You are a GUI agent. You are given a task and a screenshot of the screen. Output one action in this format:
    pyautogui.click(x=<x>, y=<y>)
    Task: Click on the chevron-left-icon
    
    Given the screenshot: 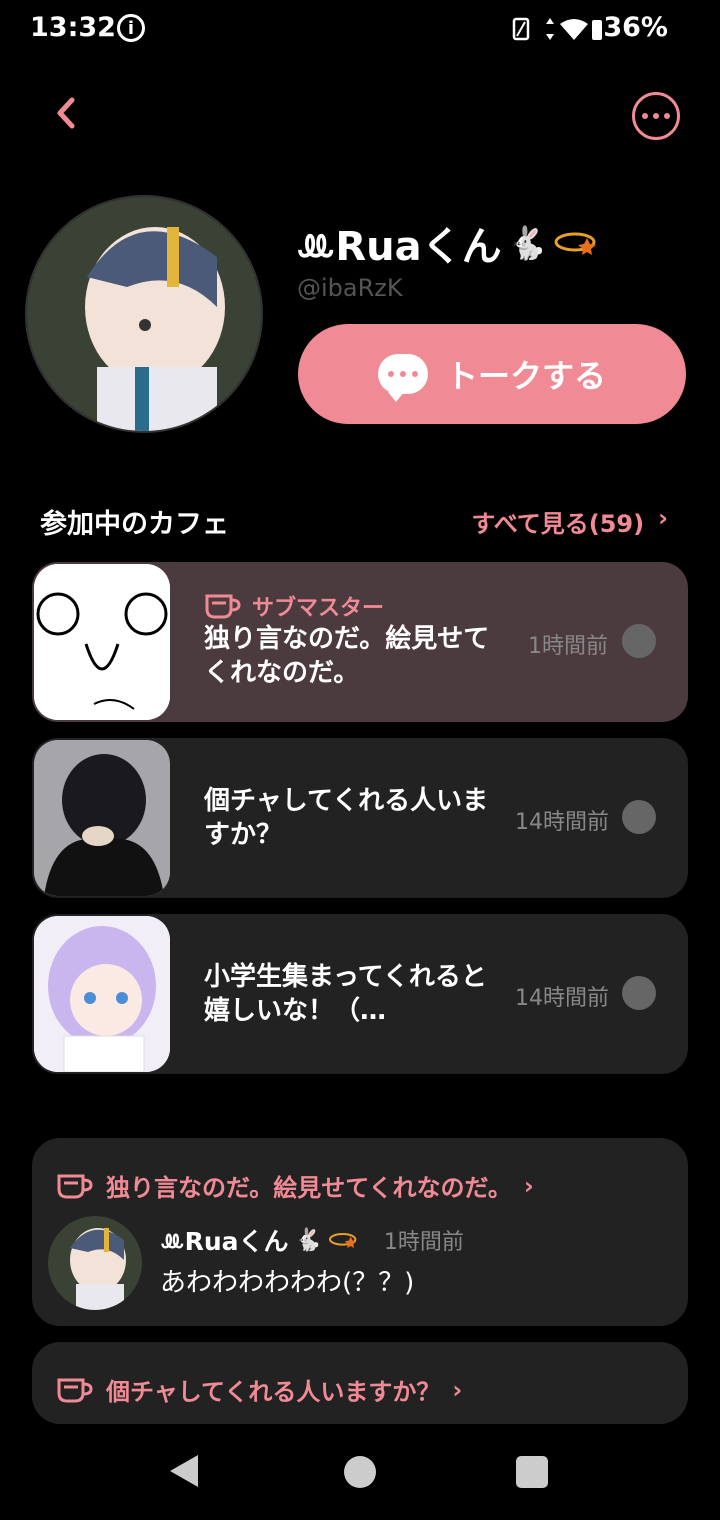 What is the action you would take?
    pyautogui.click(x=66, y=113)
    